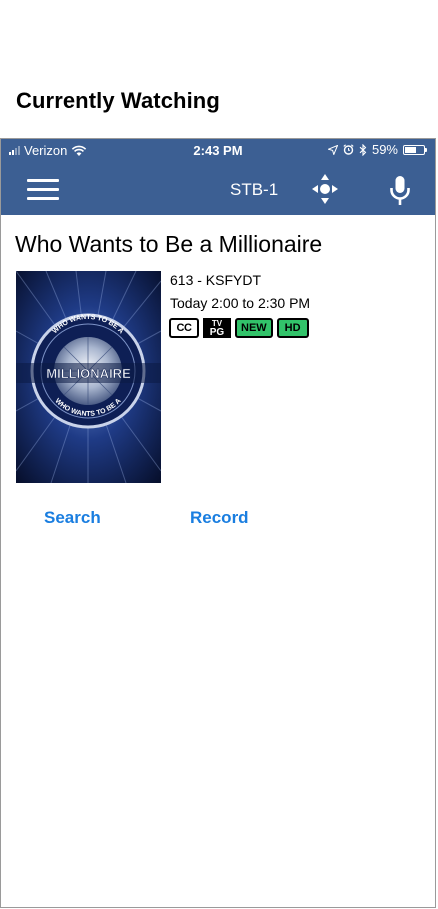 Image resolution: width=438 pixels, height=909 pixels. Describe the element at coordinates (88, 373) in the screenshot. I see `poster-main-text: MILLIONAIRE` at that location.